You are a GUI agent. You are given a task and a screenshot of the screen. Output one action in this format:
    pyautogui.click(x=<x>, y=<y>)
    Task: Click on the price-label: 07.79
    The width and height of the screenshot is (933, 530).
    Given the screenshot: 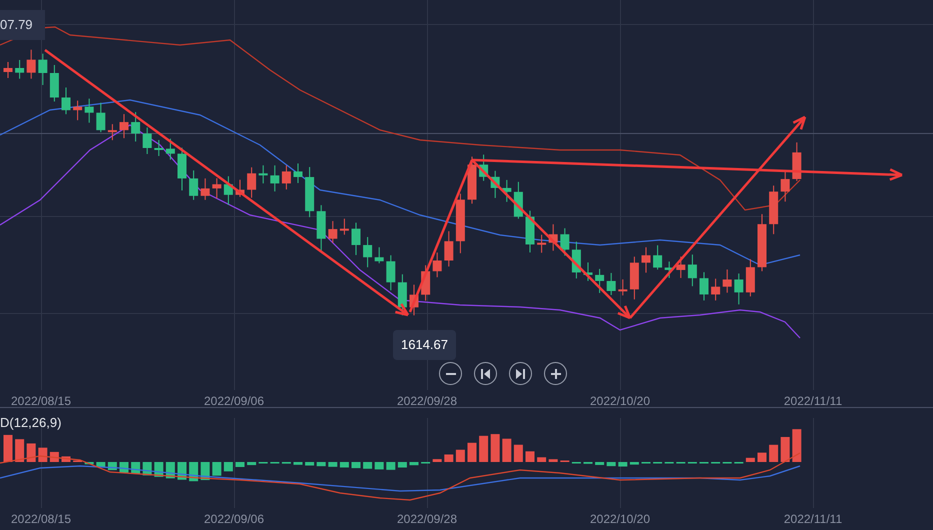 What is the action you would take?
    pyautogui.click(x=22, y=25)
    